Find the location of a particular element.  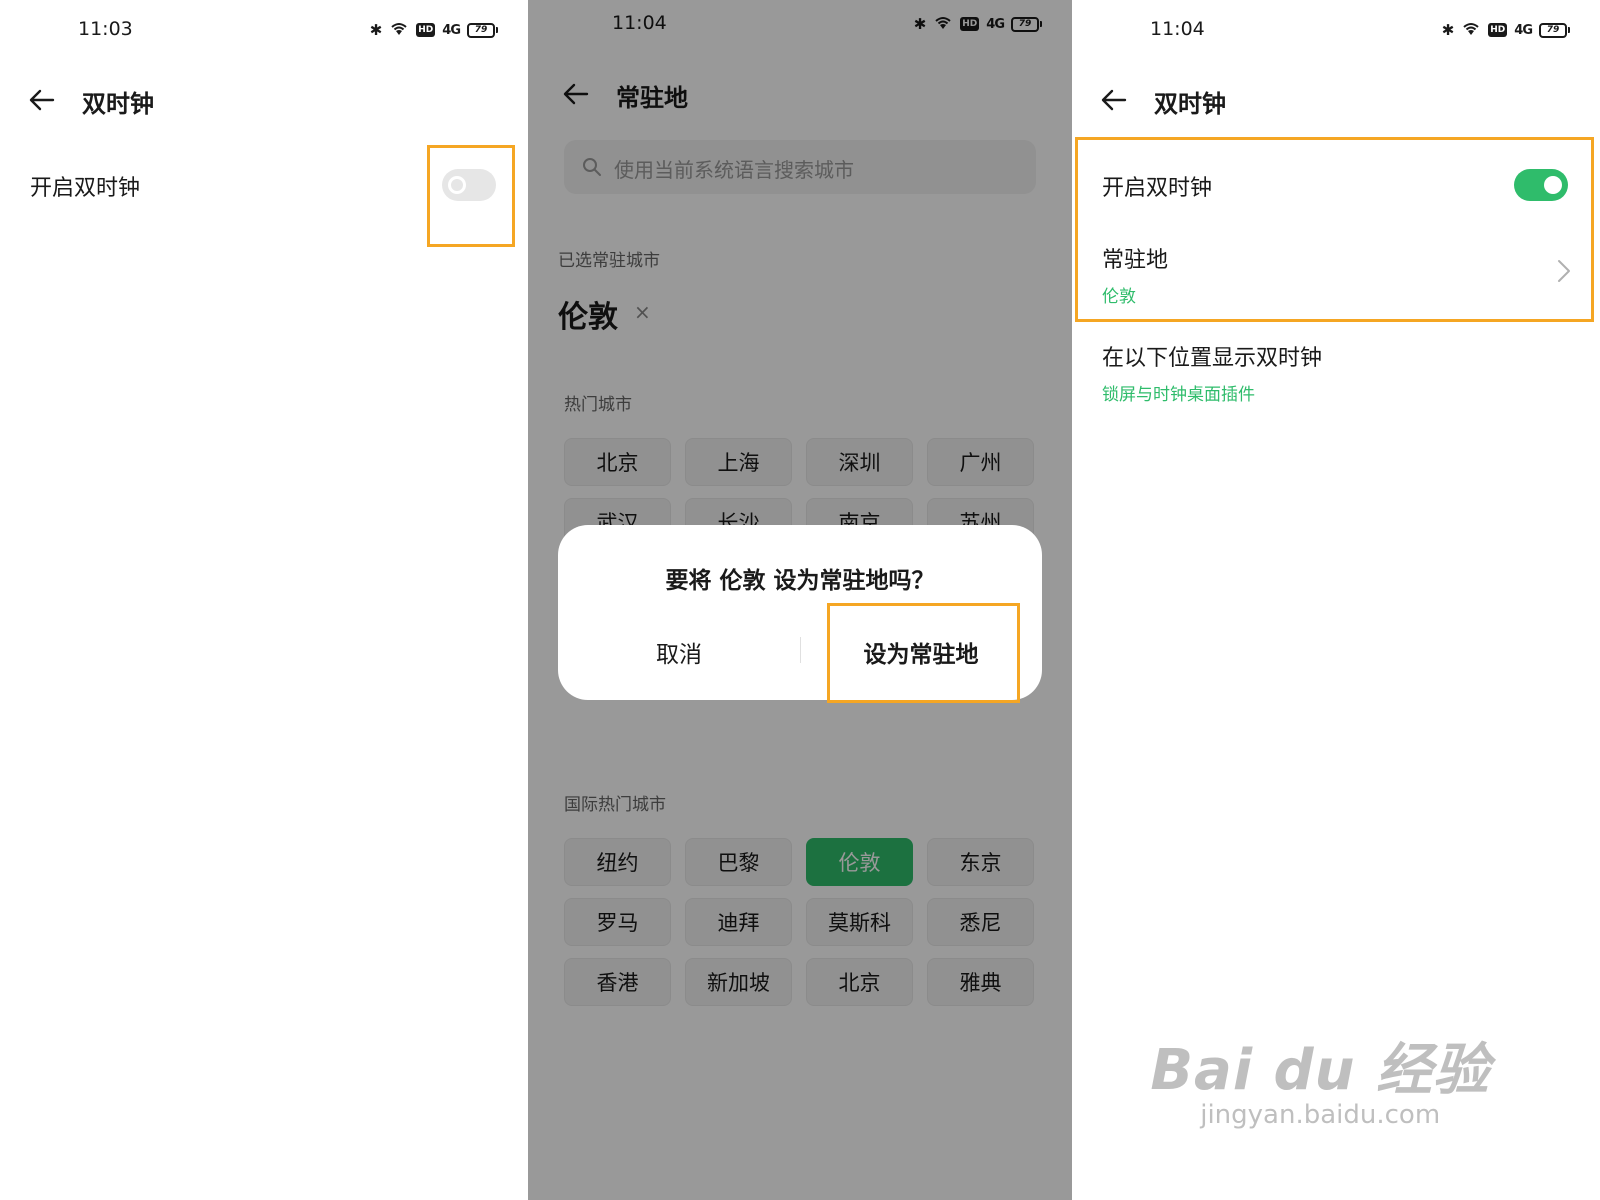

status-time: 11:04 is located at coordinates (1177, 29).